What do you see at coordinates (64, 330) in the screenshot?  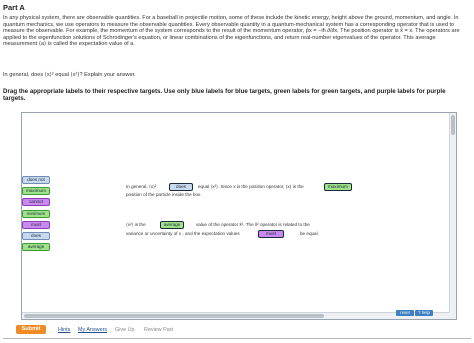 I see `hints-link: Hints` at bounding box center [64, 330].